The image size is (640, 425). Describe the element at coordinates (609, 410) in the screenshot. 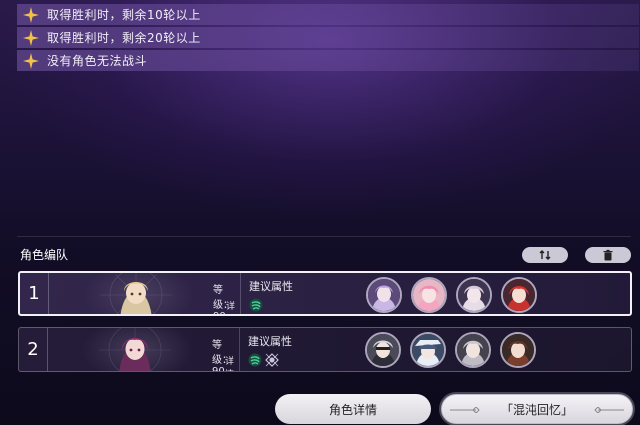

I see `ornament-right-icon` at that location.